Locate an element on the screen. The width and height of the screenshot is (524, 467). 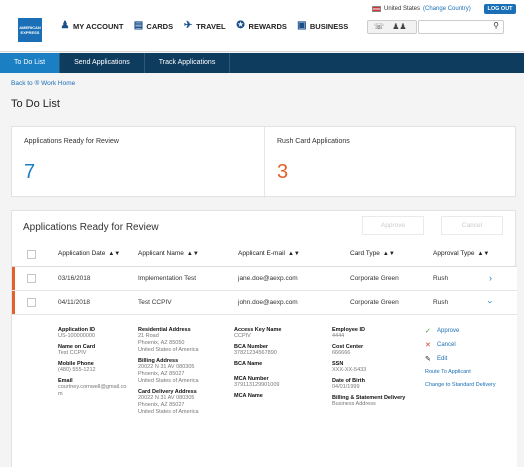
cell-card-type: Corporate Green is located at coordinates (374, 278).